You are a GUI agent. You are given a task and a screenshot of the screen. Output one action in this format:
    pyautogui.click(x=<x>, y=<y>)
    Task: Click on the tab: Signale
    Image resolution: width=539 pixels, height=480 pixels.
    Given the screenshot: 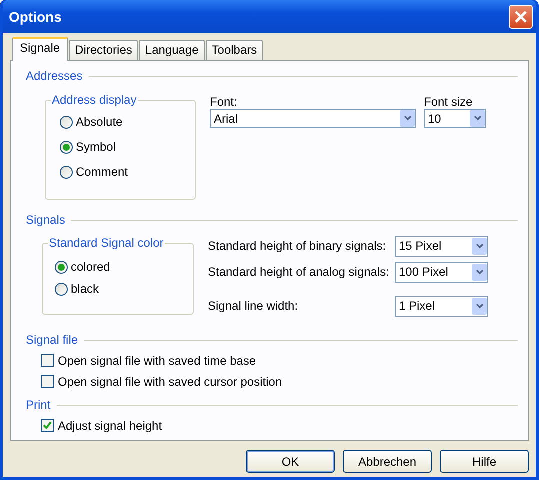 What is the action you would take?
    pyautogui.click(x=40, y=49)
    